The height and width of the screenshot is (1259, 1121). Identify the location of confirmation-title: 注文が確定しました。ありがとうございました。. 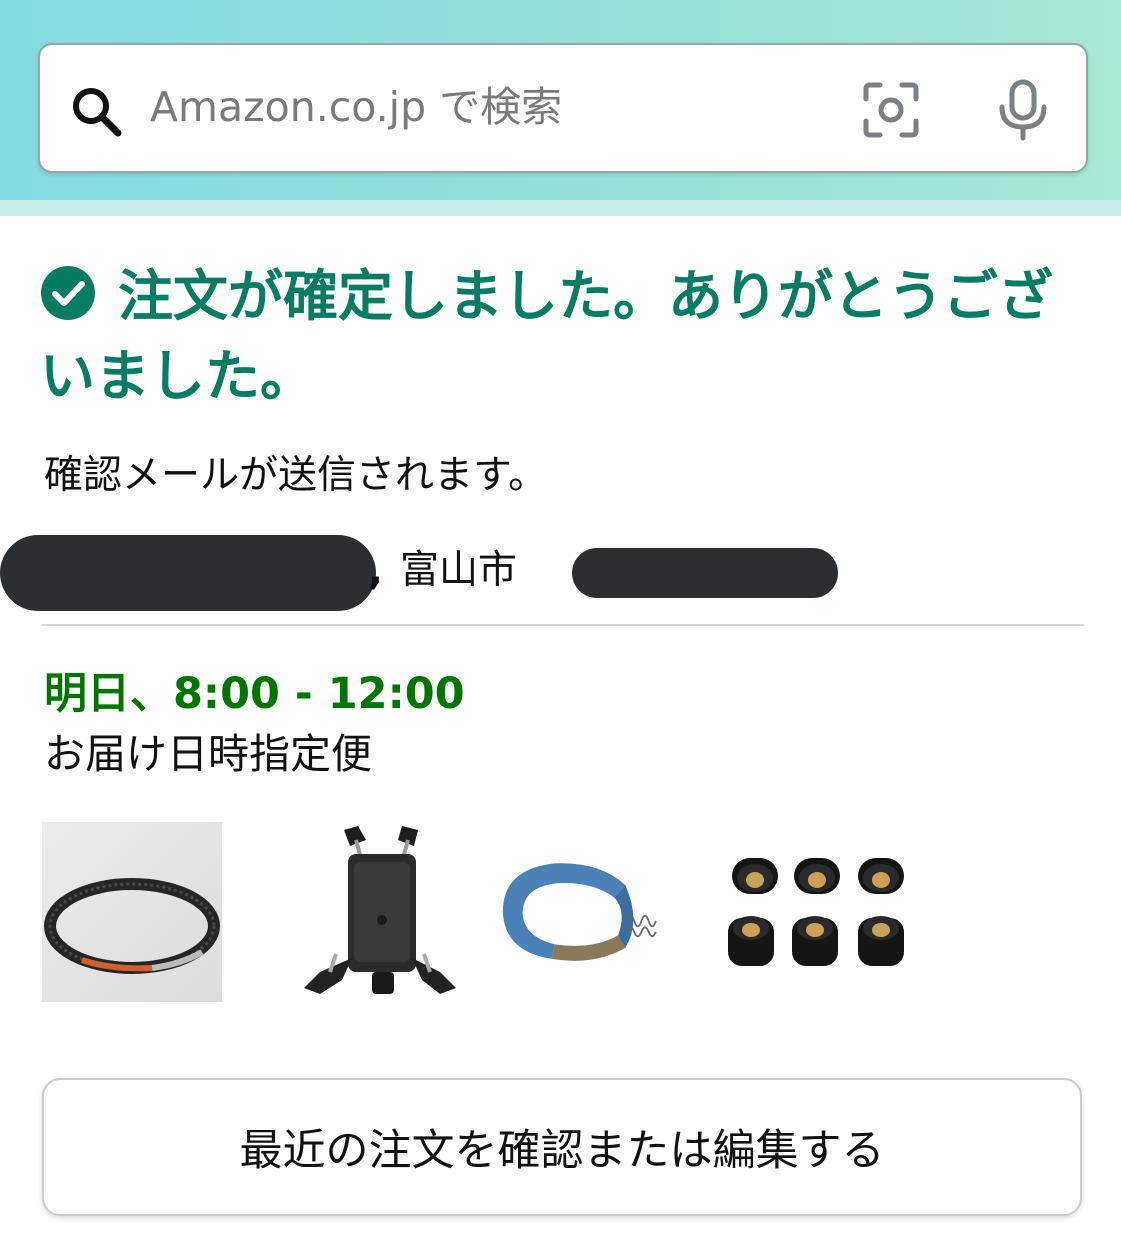
(560, 336).